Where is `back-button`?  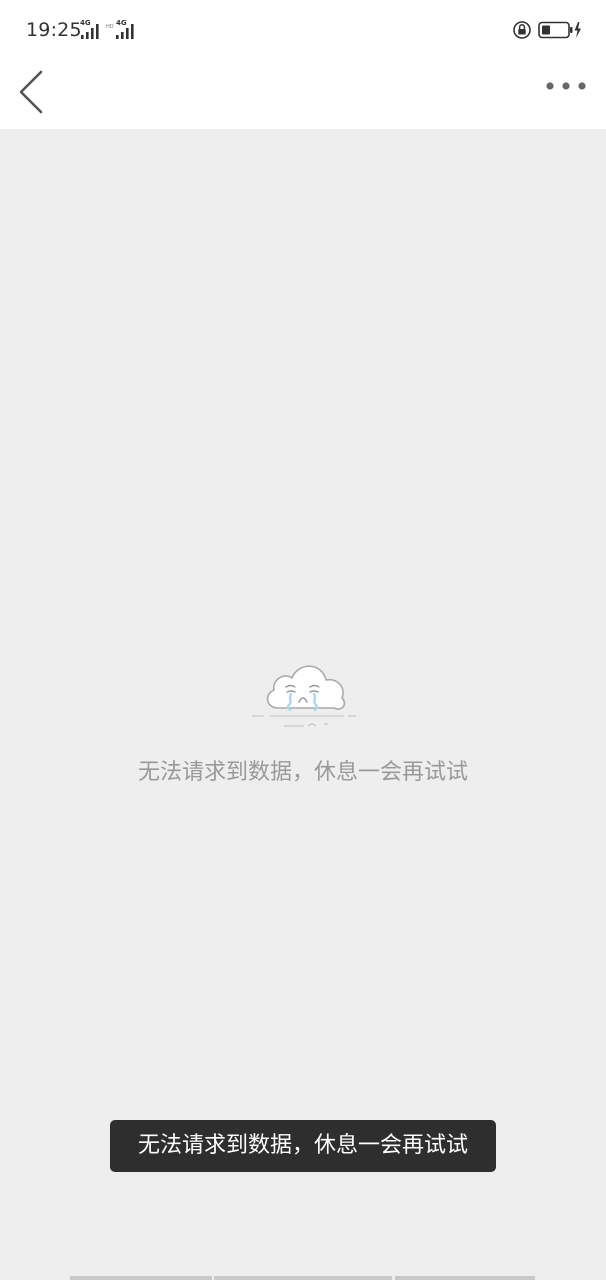 back-button is located at coordinates (34, 92).